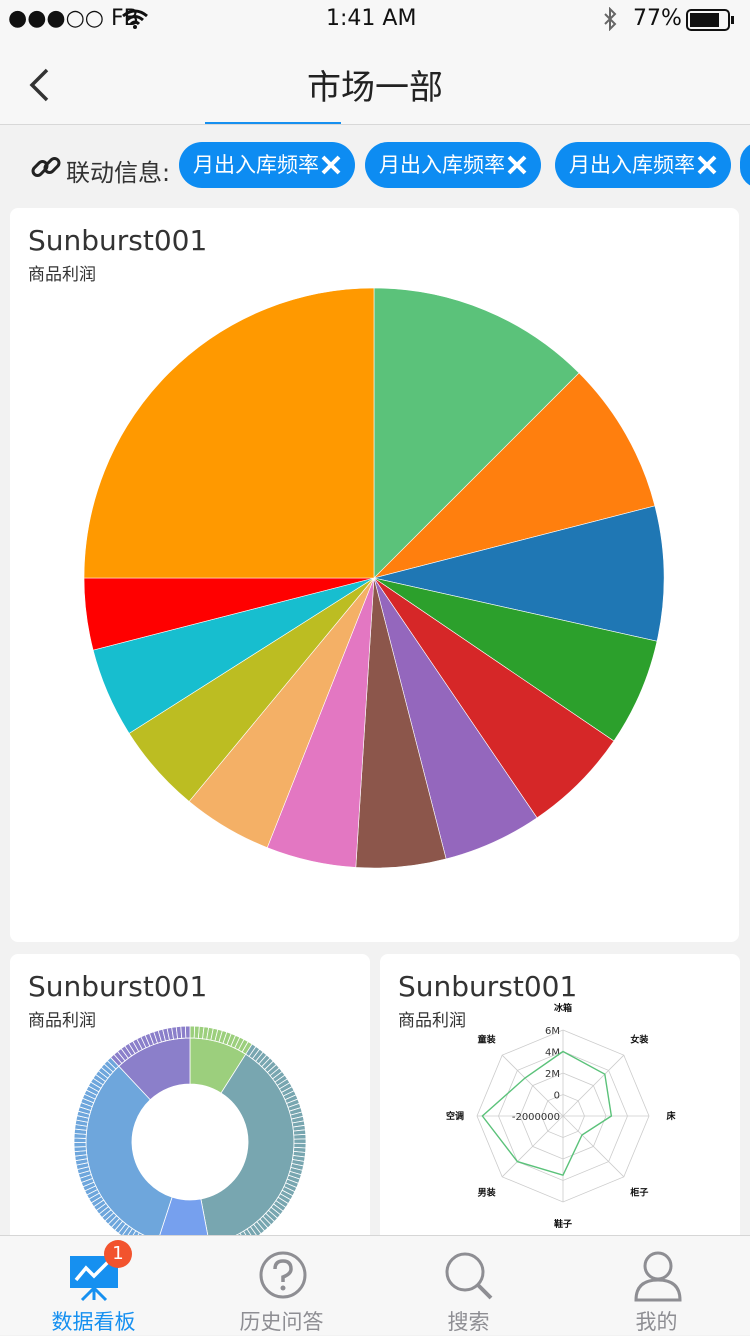 This screenshot has height=1336, width=750. Describe the element at coordinates (487, 1040) in the screenshot. I see `radar-indicator-label: 童装` at that location.